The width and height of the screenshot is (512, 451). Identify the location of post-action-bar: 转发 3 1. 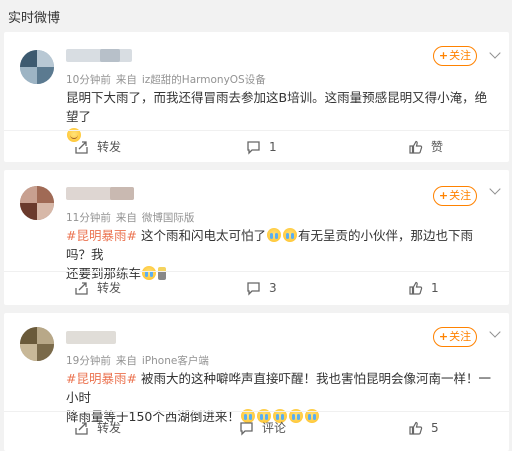
(256, 287).